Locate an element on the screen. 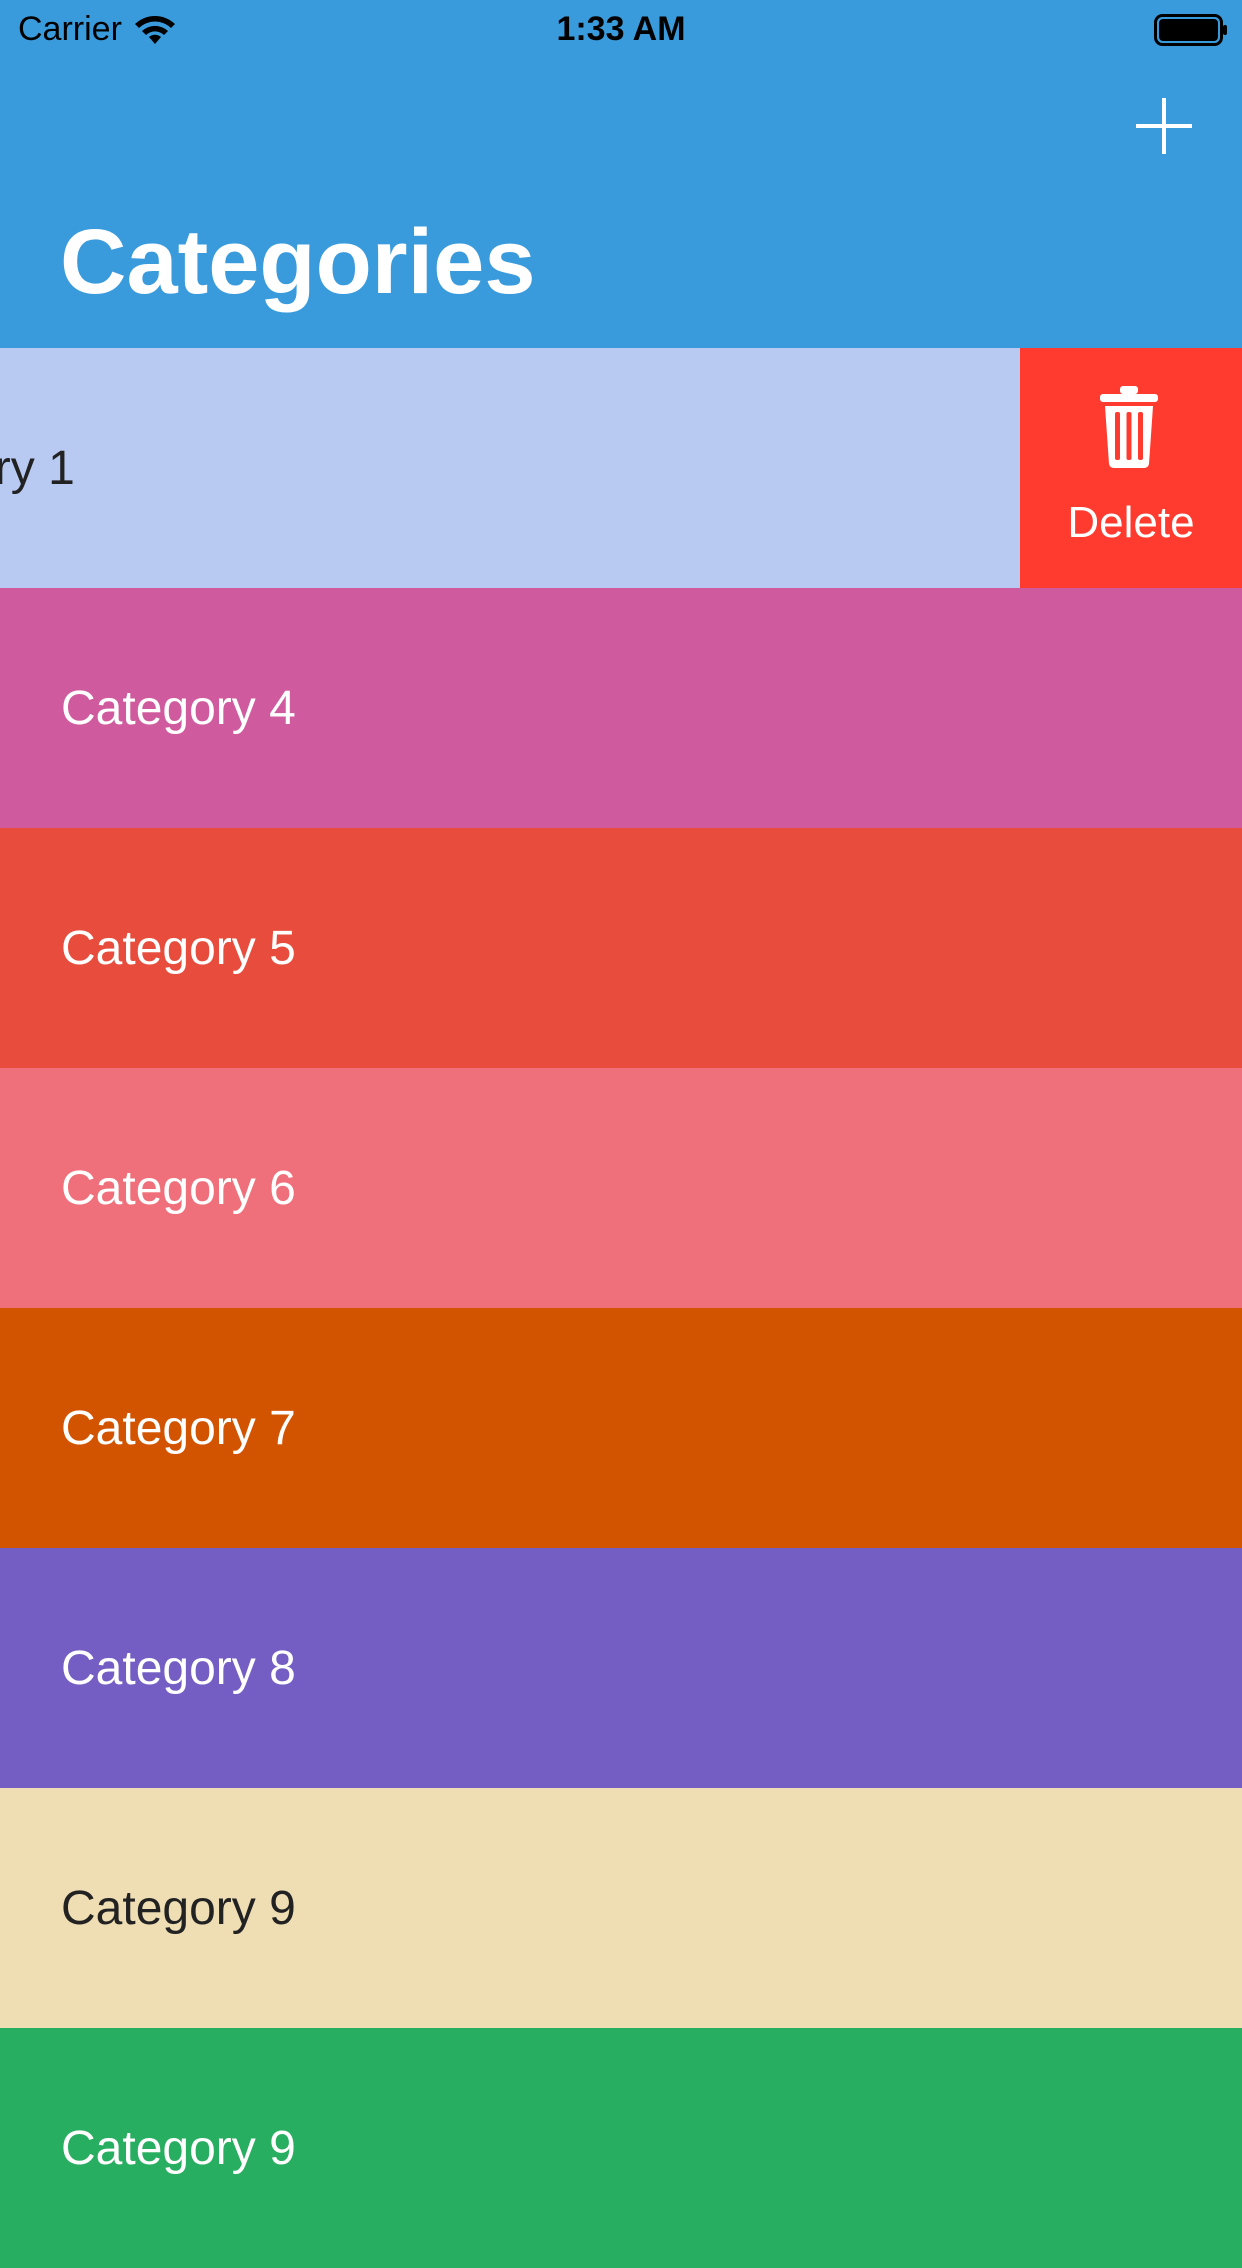  list-item-label: Category 6 is located at coordinates (178, 1188).